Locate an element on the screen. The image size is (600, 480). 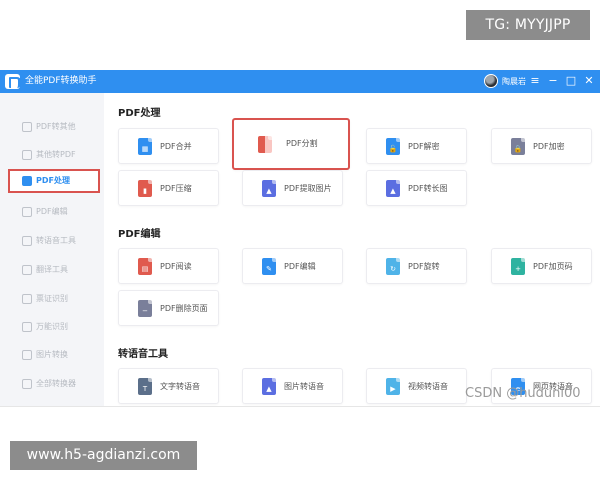
split-icon is located at coordinates (265, 144).